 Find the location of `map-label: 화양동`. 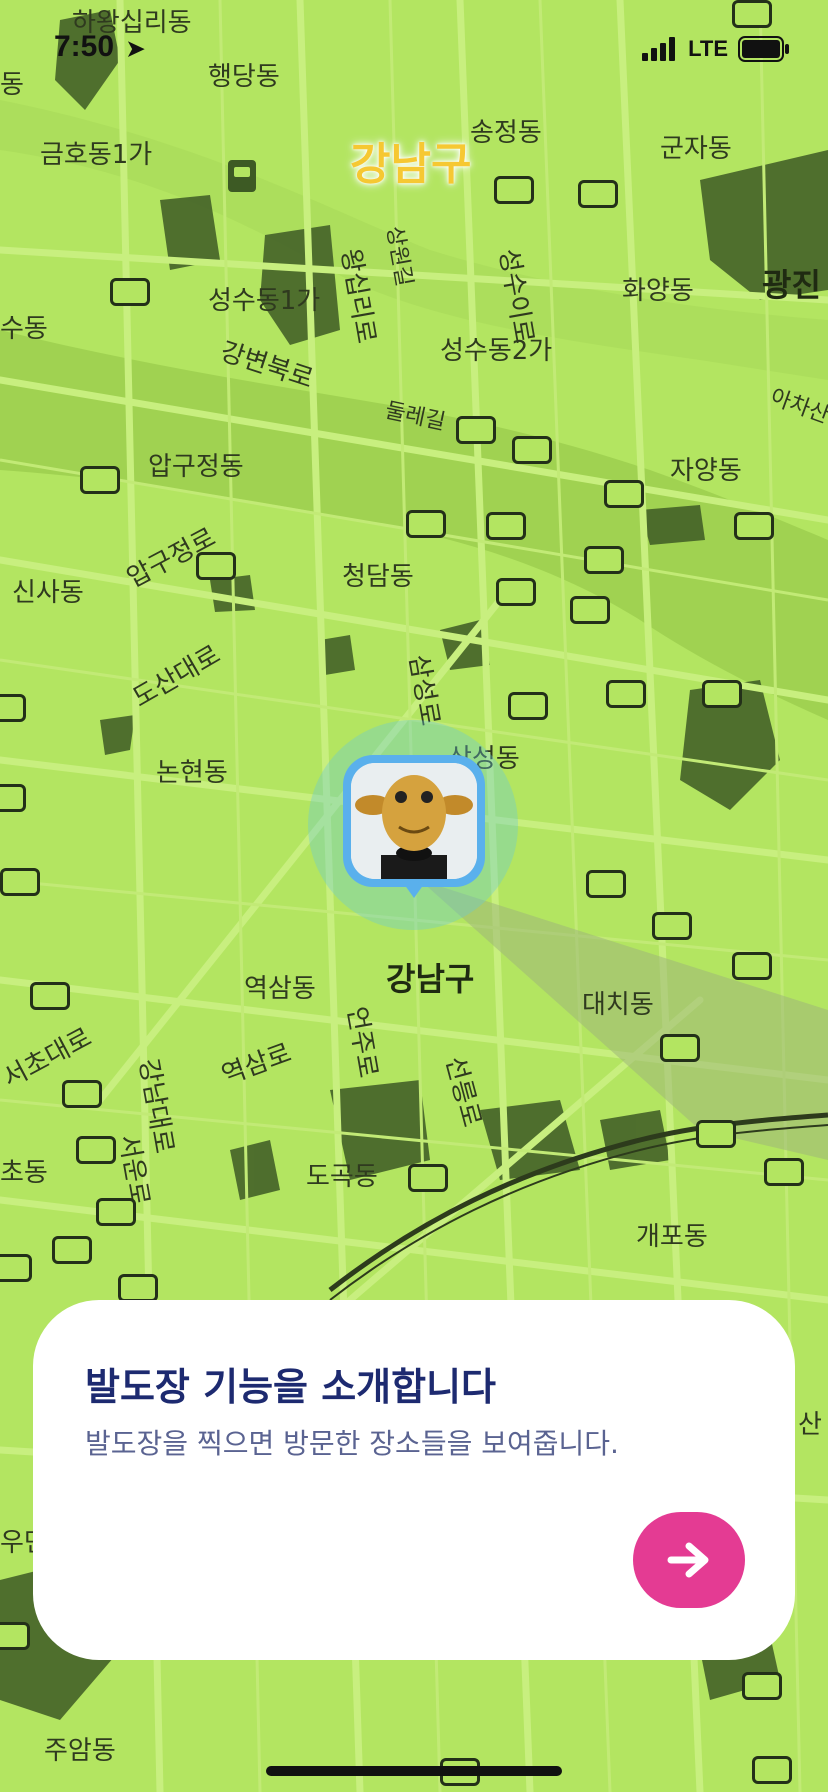

map-label: 화양동 is located at coordinates (658, 291).